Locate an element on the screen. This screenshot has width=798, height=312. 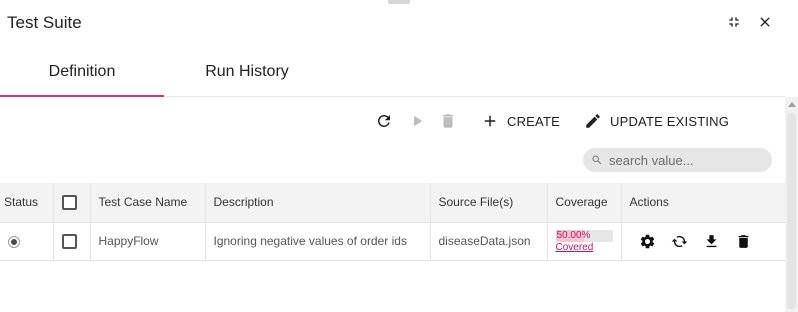
update-existing-button: UPDATE EXISTING is located at coordinates (656, 121).